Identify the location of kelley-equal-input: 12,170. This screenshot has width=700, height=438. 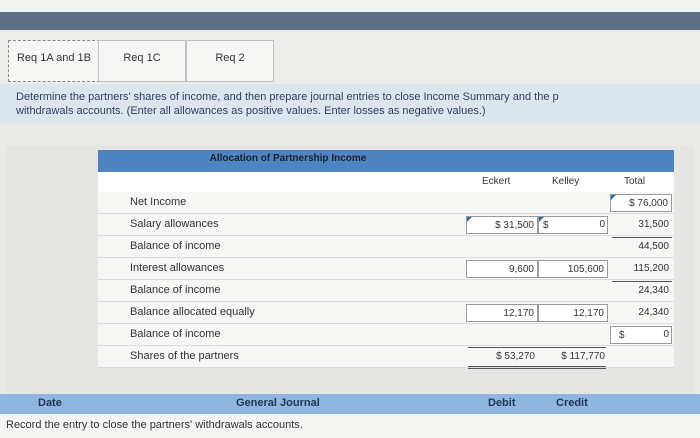
(573, 313).